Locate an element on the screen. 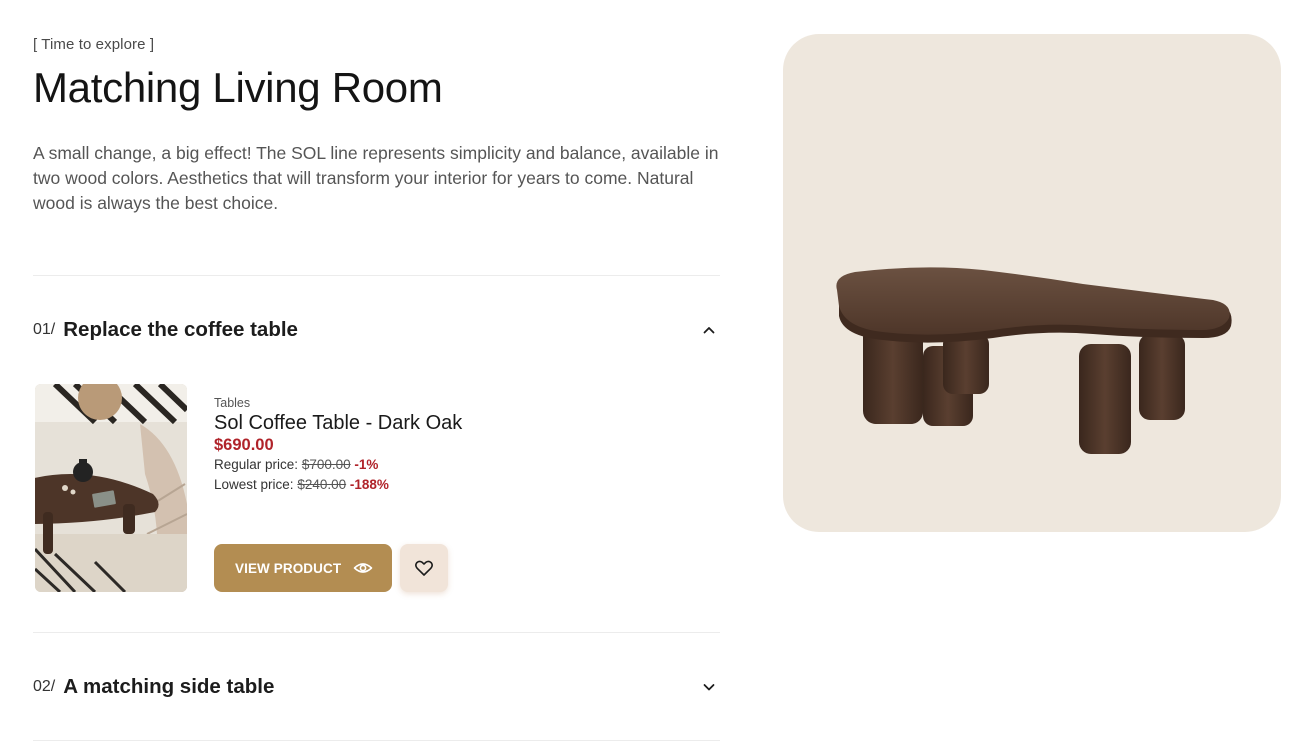 The height and width of the screenshot is (742, 1308). regular-price-discount: -1% is located at coordinates (366, 464).